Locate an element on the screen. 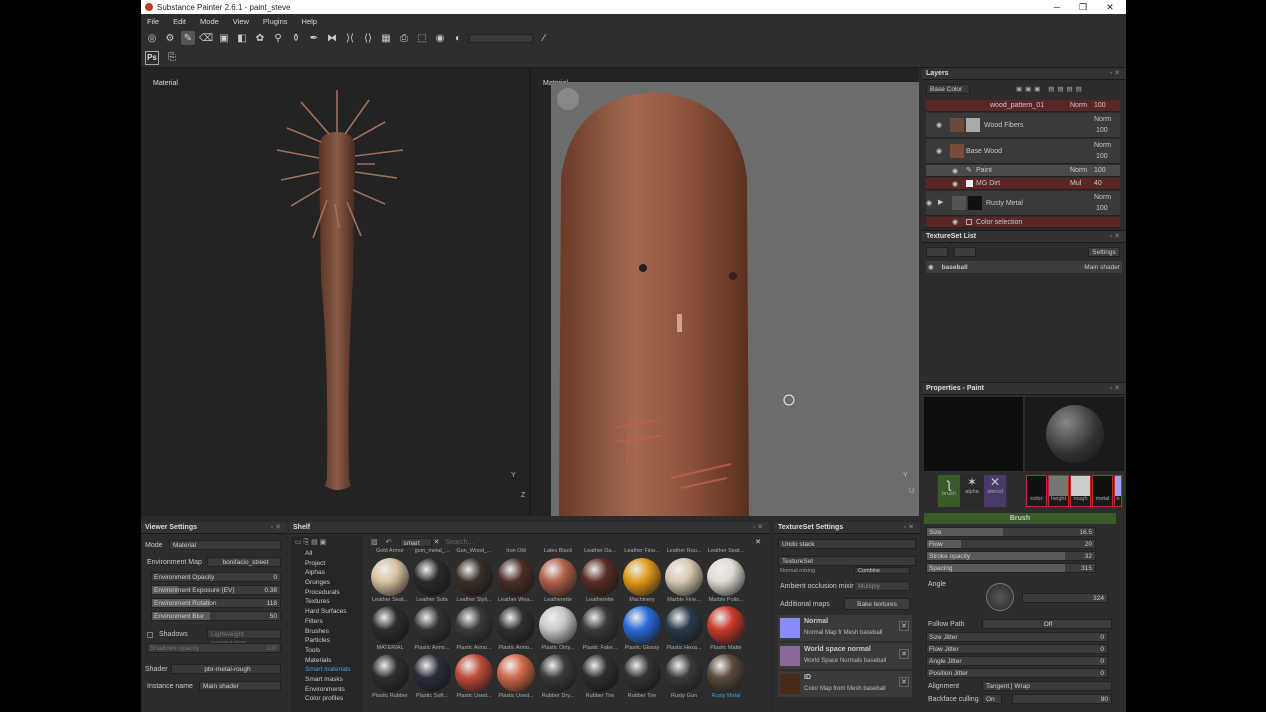 This screenshot has height=712, width=1266. layer-row-paint: ◉ ✎ Paint Norm 100 is located at coordinates (1023, 171).